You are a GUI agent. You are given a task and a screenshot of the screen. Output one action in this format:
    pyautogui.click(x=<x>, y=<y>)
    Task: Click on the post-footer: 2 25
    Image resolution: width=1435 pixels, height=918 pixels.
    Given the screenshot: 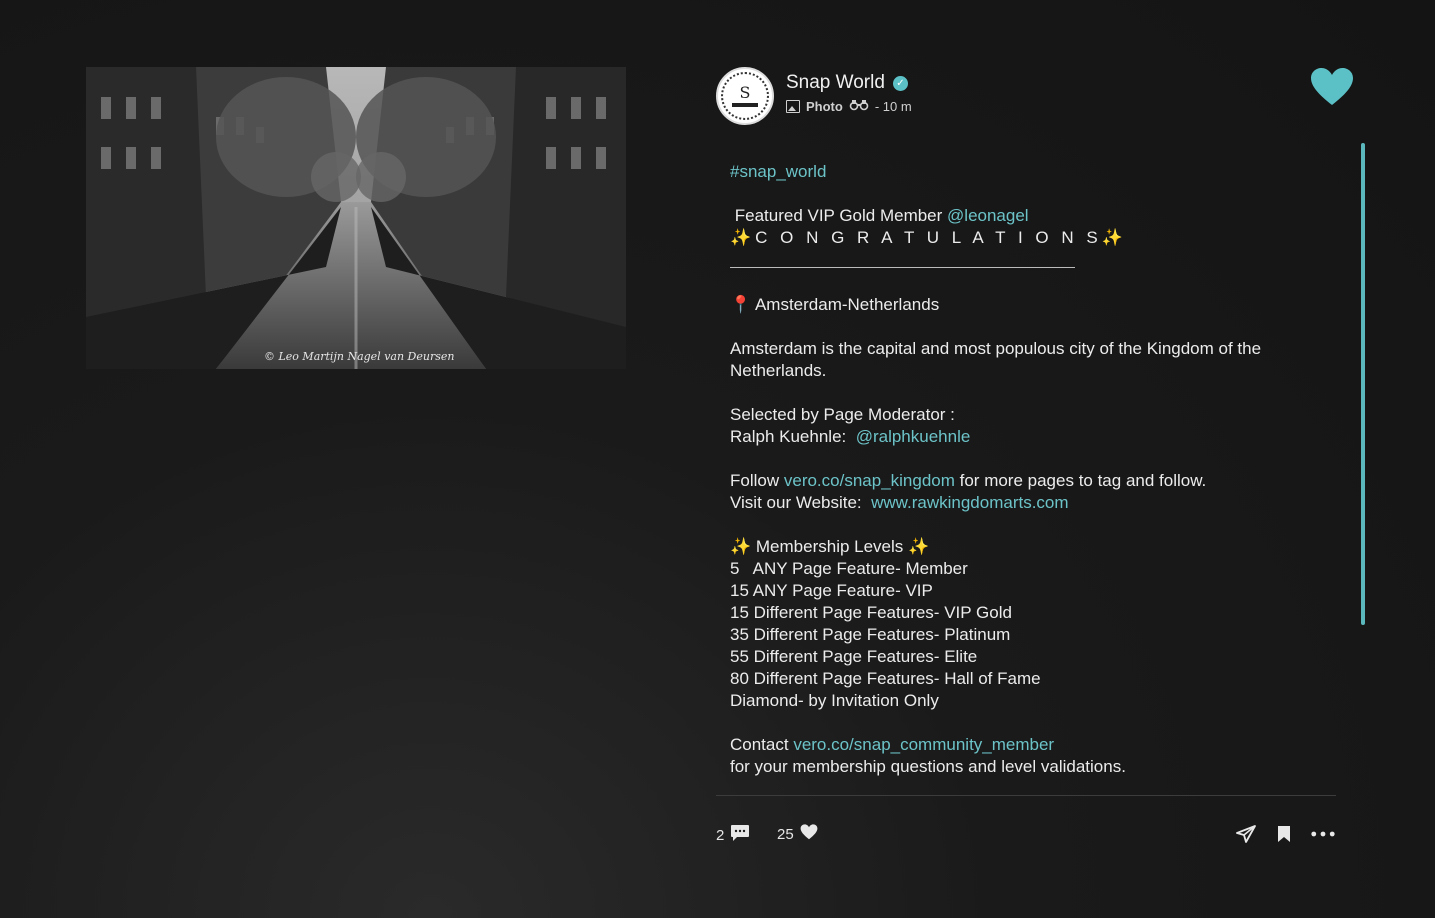 What is the action you would take?
    pyautogui.click(x=1026, y=834)
    